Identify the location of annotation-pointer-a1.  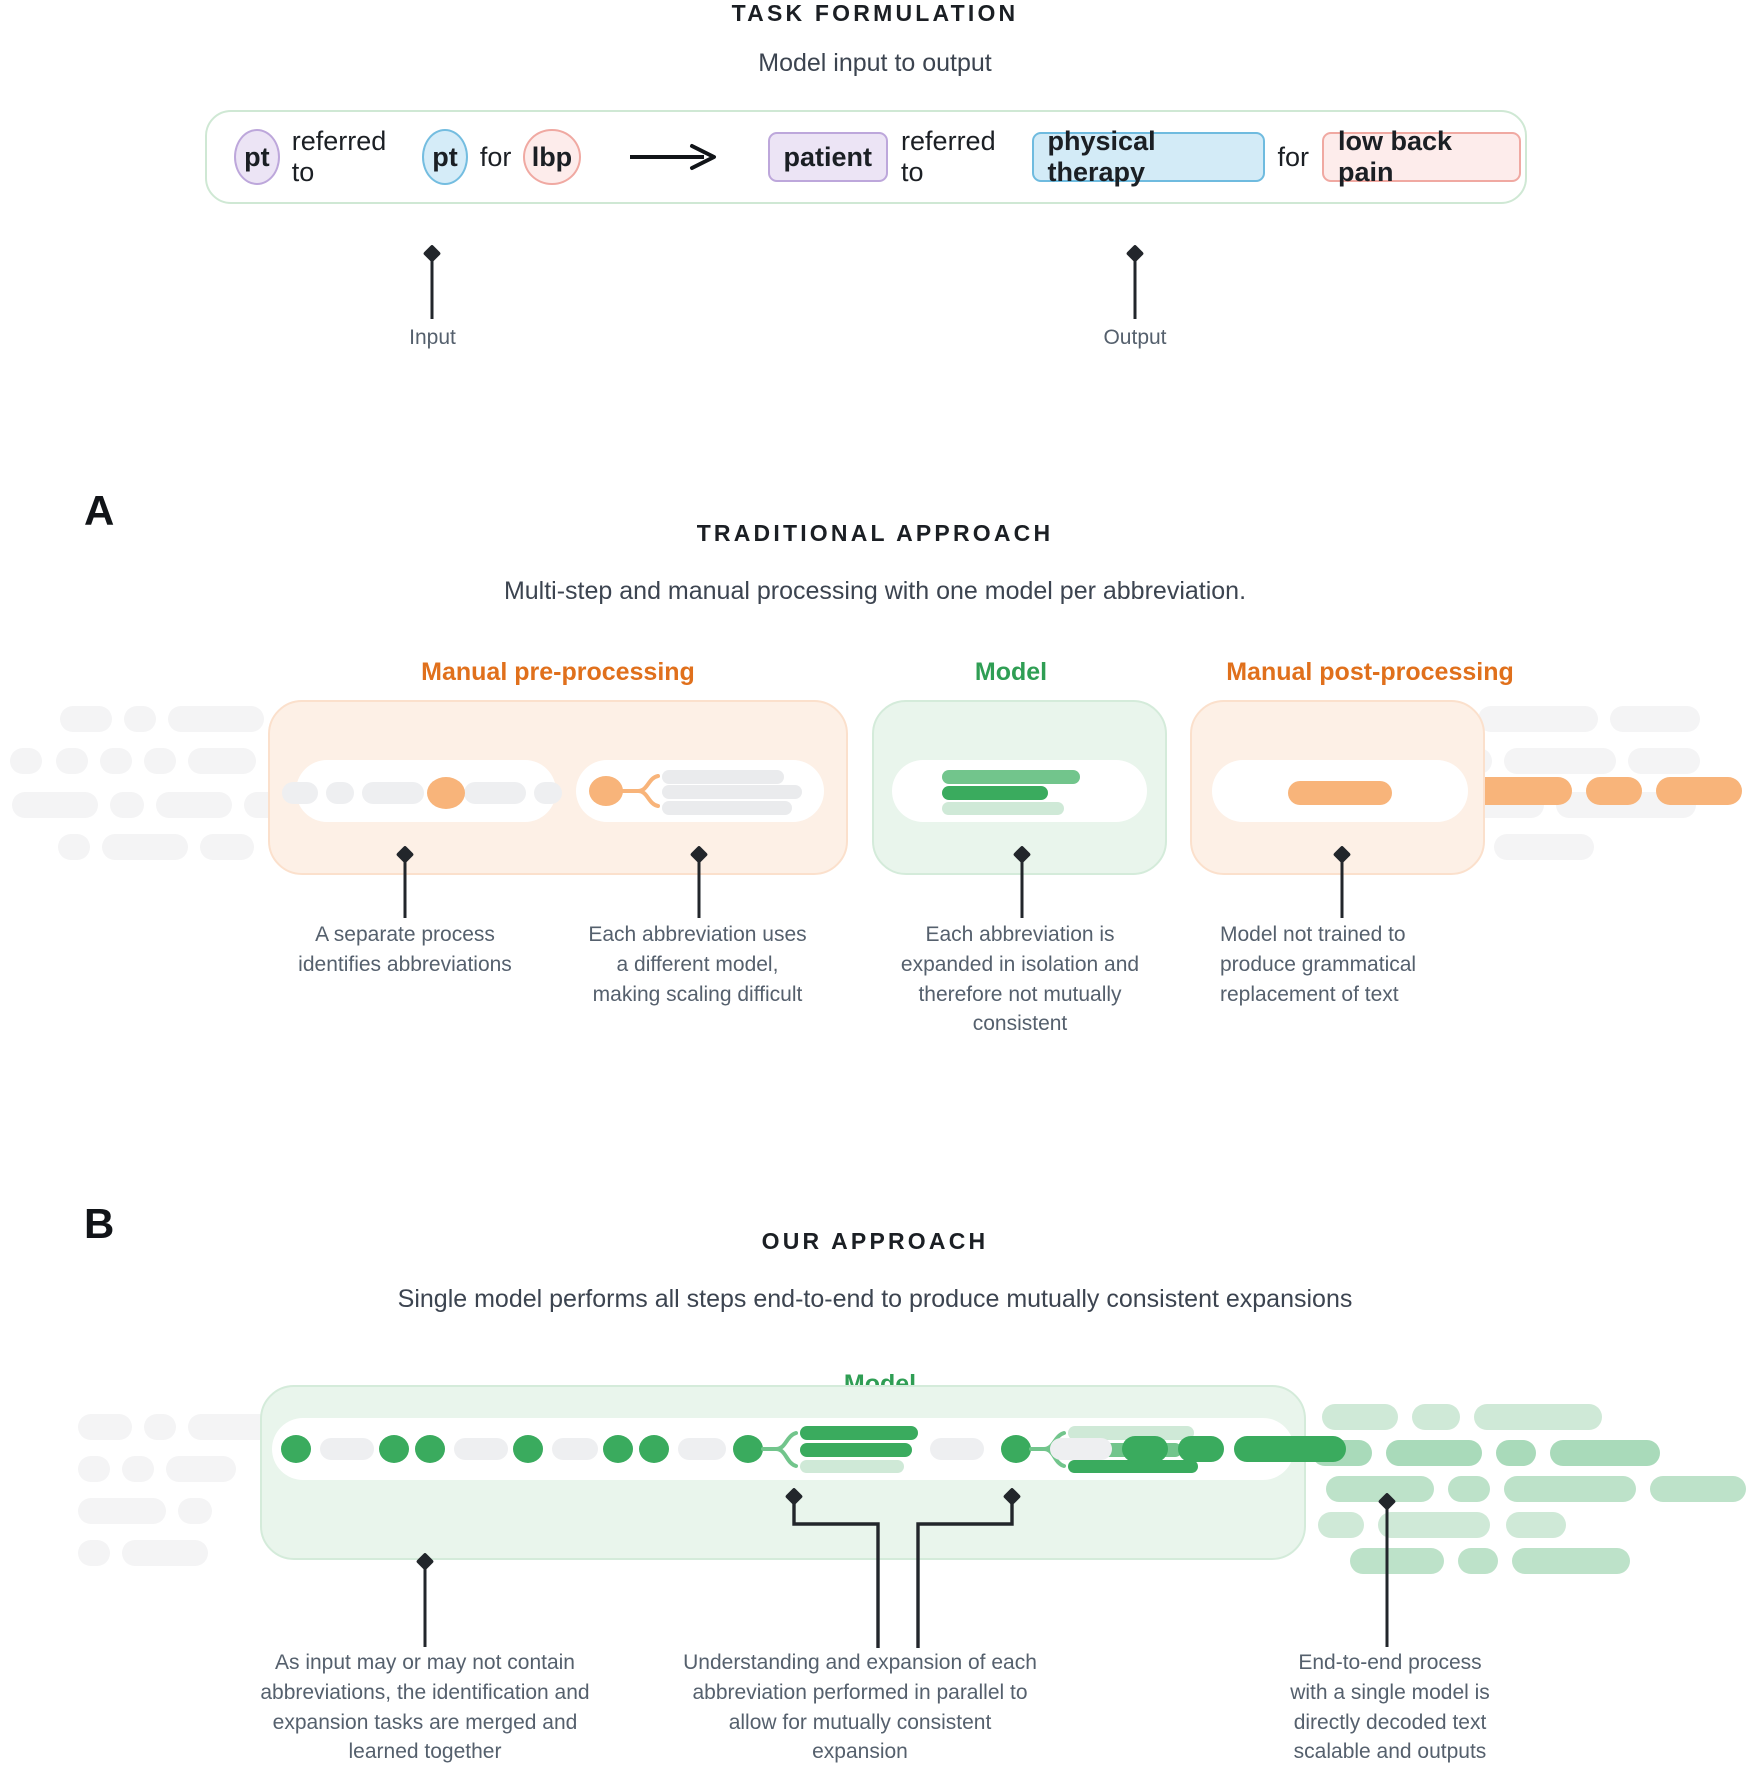
(405, 881).